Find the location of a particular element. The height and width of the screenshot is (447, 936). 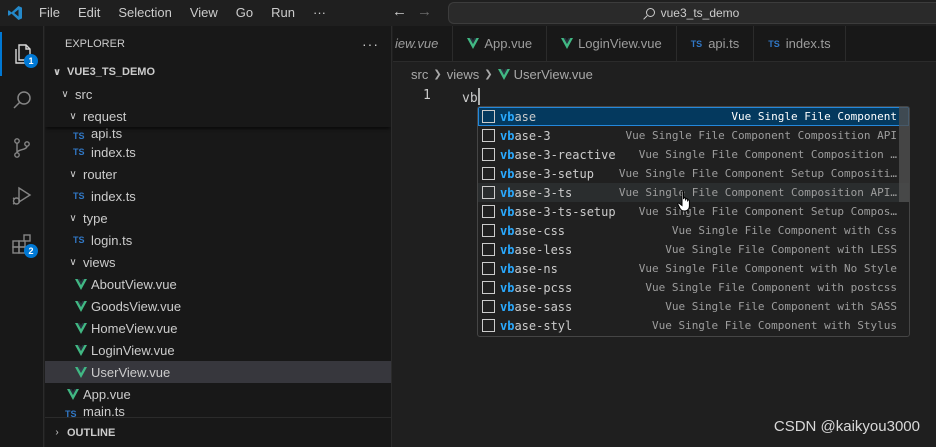

tree-item-label: views is located at coordinates (99, 262).